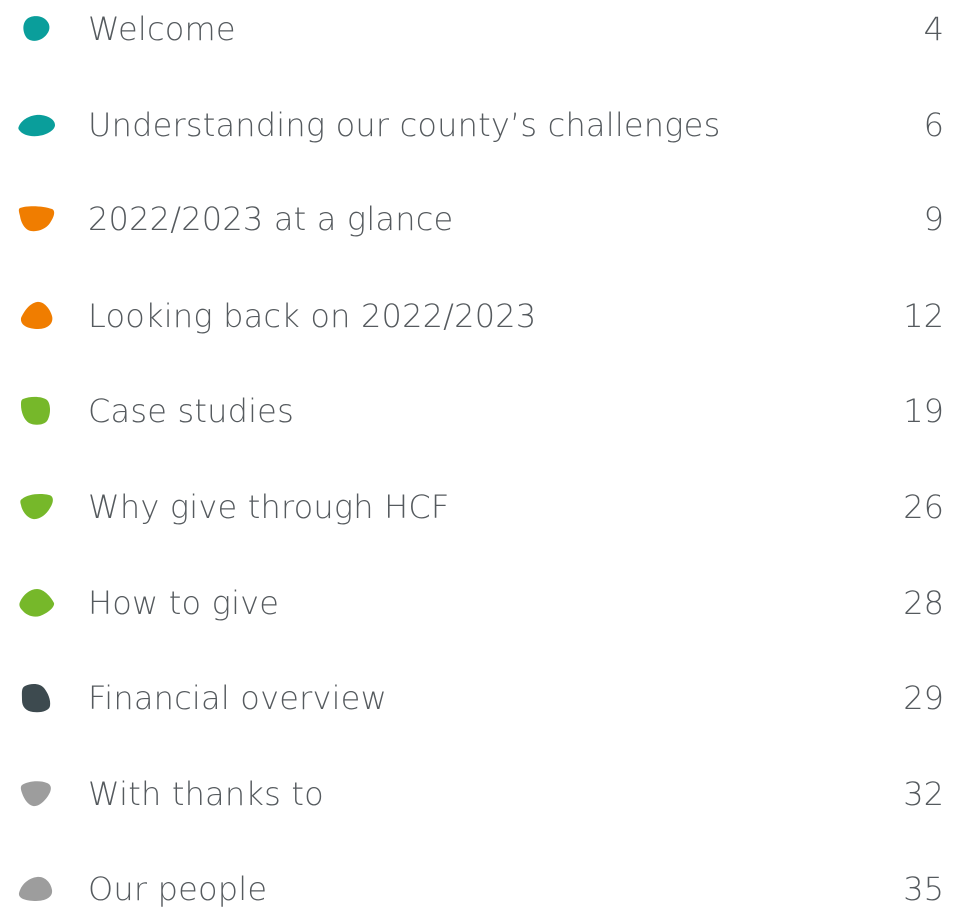 Image resolution: width=960 pixels, height=921 pixels. What do you see at coordinates (178, 889) in the screenshot?
I see `toc-item-label: Our people` at bounding box center [178, 889].